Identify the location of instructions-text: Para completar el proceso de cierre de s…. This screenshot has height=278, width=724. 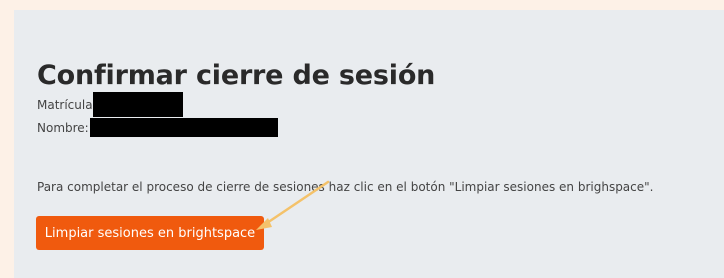
(345, 187).